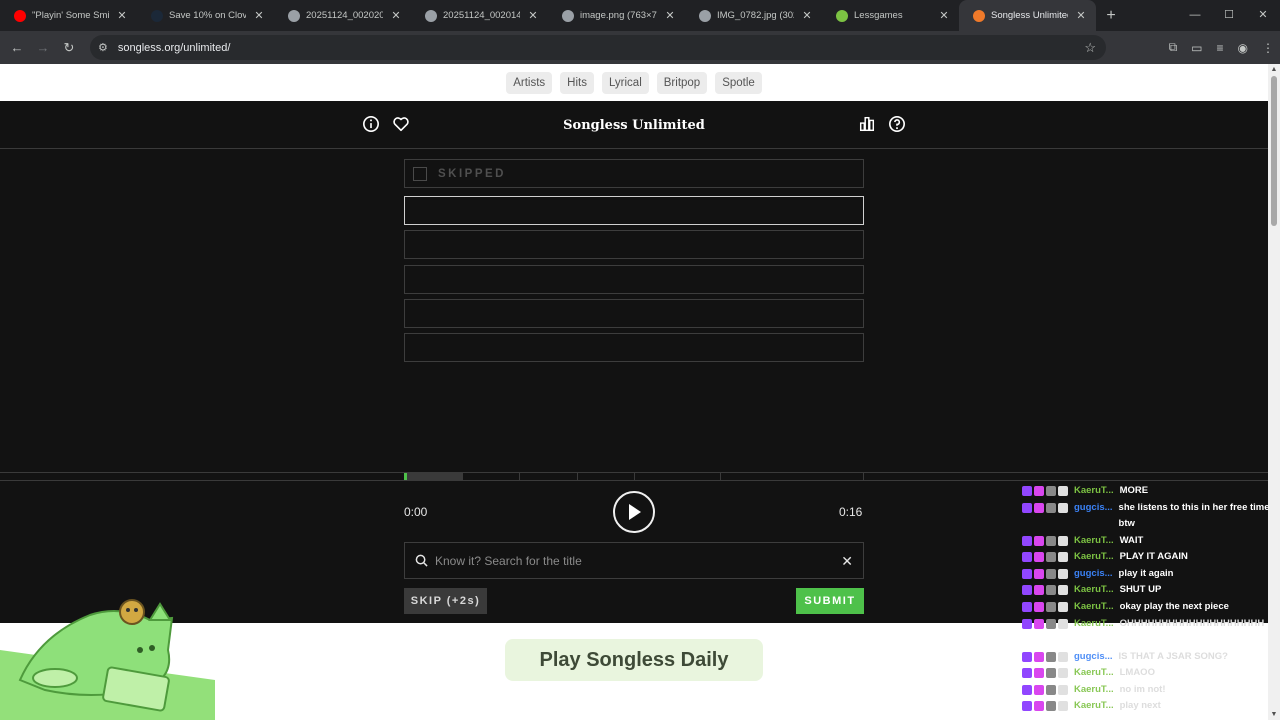 Image resolution: width=1280 pixels, height=720 pixels. Describe the element at coordinates (529, 82) in the screenshot. I see `genre-link-artists: Artists` at that location.